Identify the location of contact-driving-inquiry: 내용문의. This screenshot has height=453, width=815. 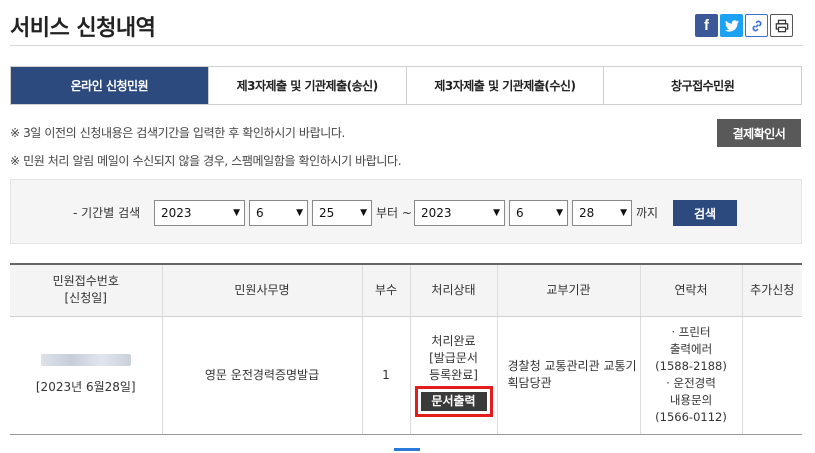
(691, 400).